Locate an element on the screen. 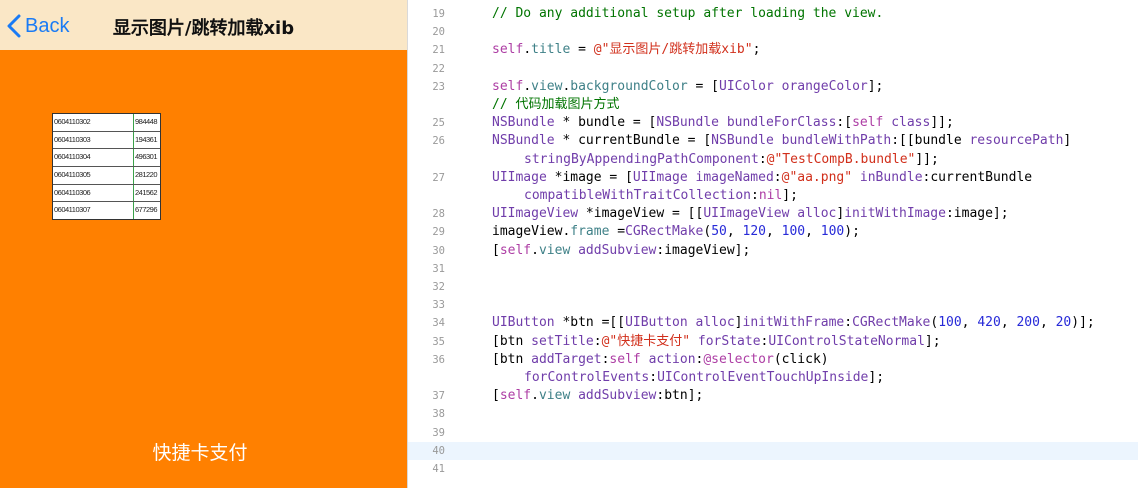 The width and height of the screenshot is (1138, 488). code-token: ]; is located at coordinates (790, 195).